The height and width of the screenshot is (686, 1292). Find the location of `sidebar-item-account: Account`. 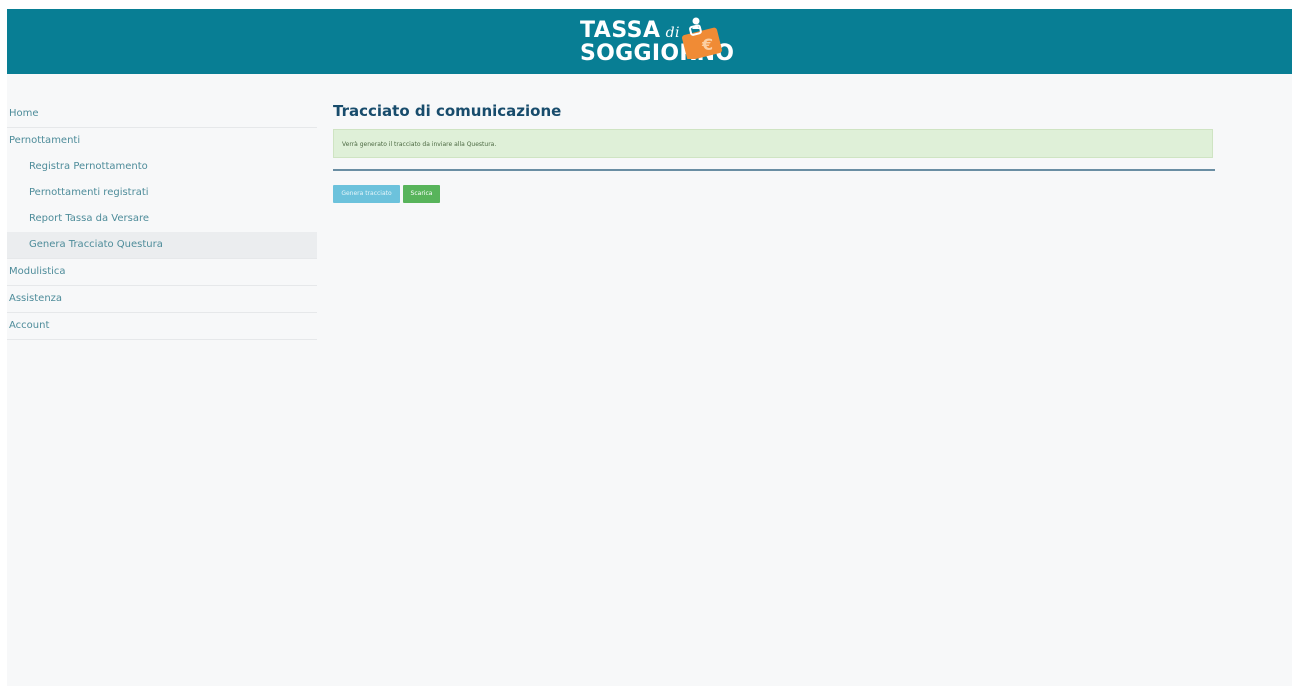

sidebar-item-account: Account is located at coordinates (162, 326).